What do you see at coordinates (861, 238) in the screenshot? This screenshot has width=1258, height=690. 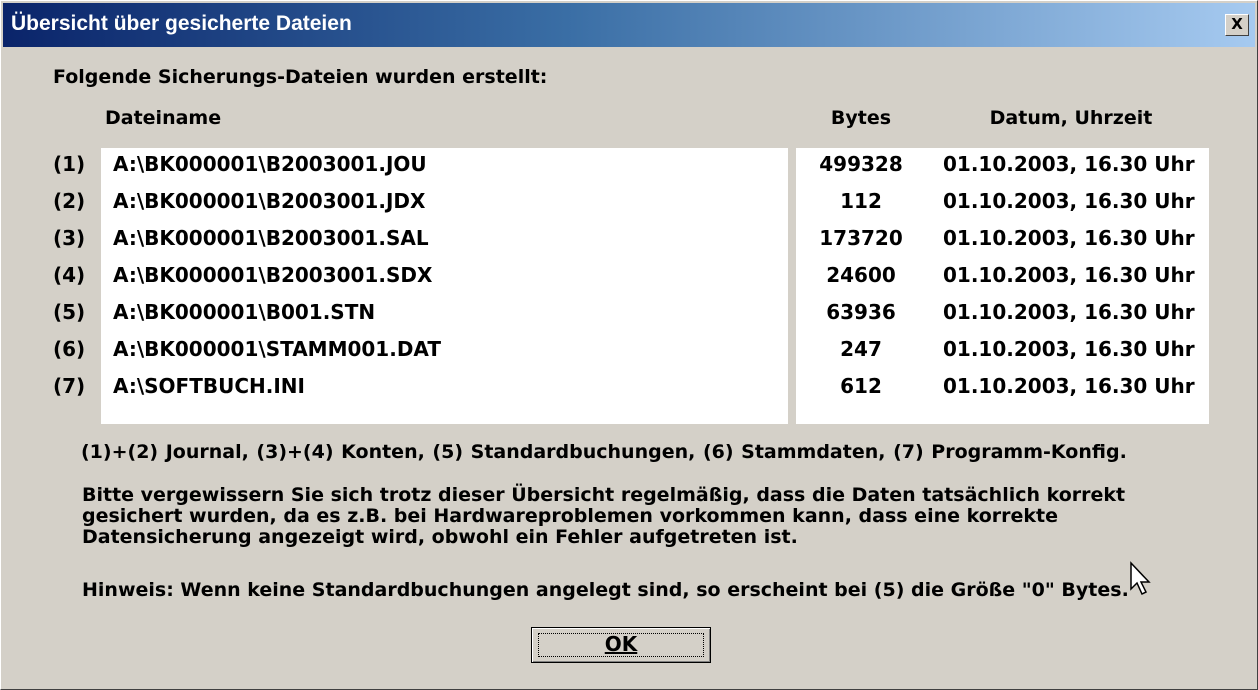 I see `row-bytes: 173720` at bounding box center [861, 238].